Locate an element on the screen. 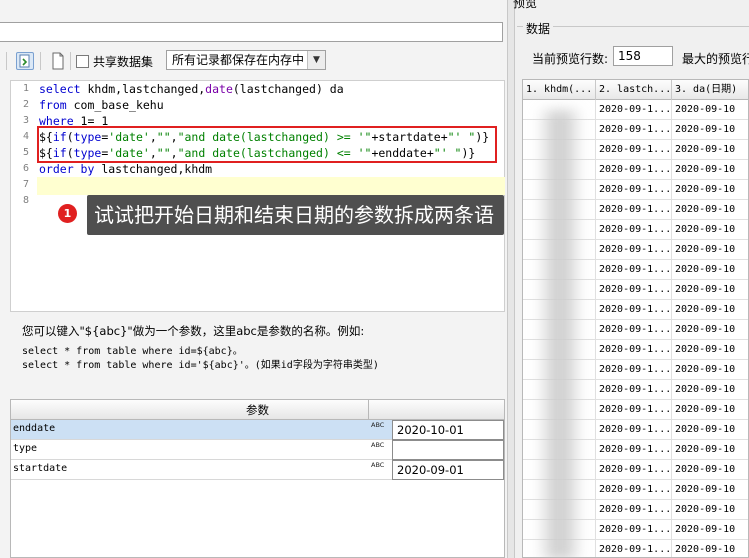  code-line: 7 is located at coordinates (257, 185).